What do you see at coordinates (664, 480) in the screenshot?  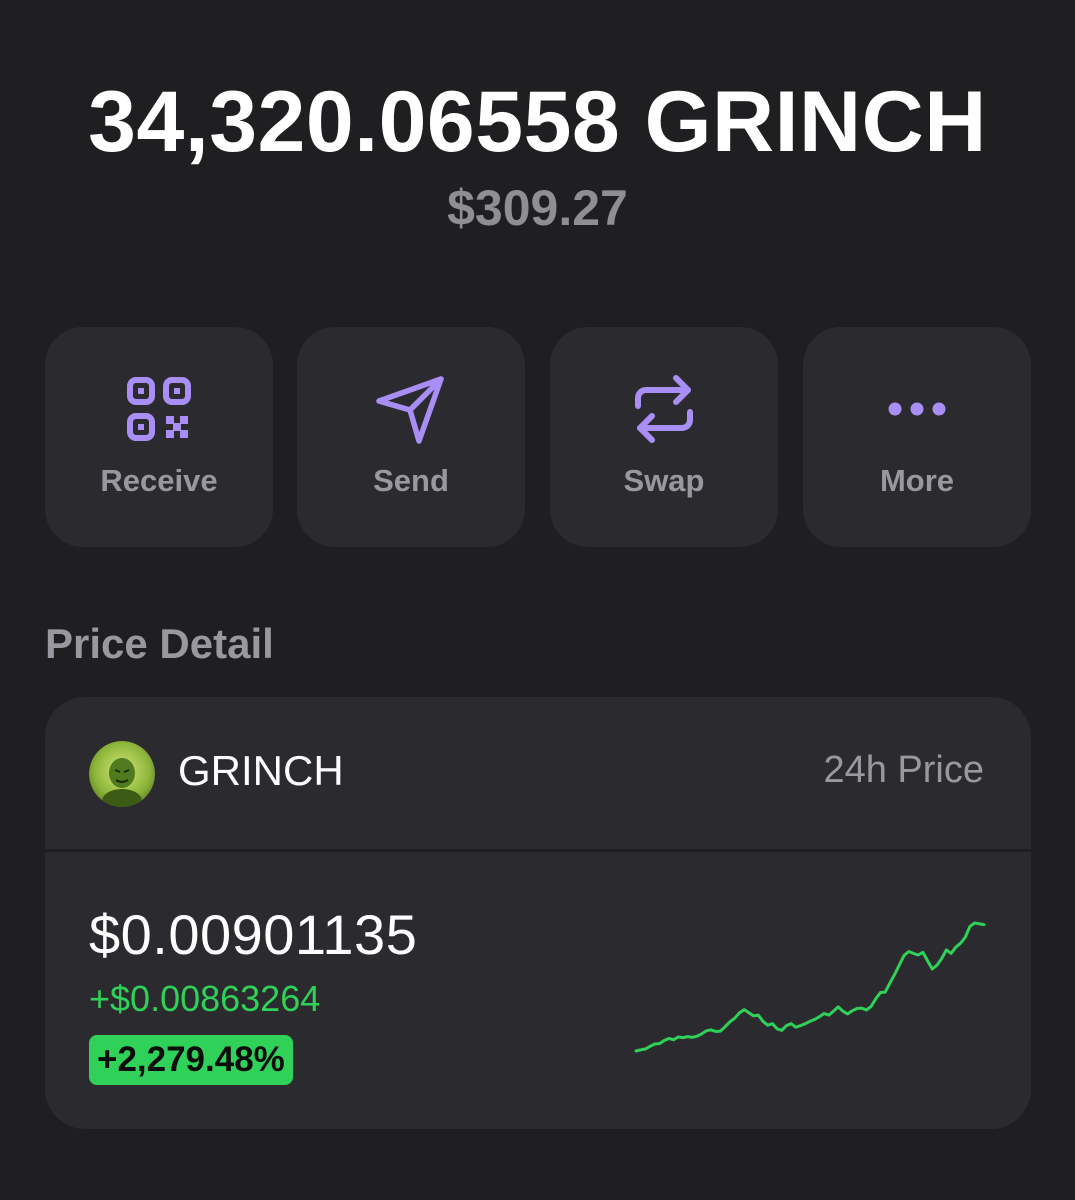 I see `swap-label: Swap` at bounding box center [664, 480].